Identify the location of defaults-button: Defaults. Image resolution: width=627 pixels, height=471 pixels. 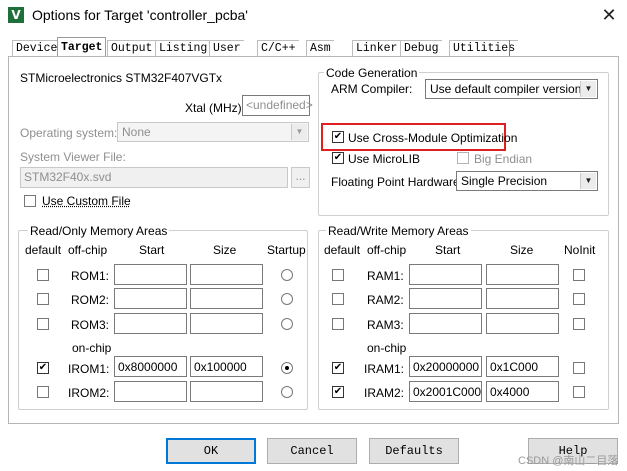
(414, 451).